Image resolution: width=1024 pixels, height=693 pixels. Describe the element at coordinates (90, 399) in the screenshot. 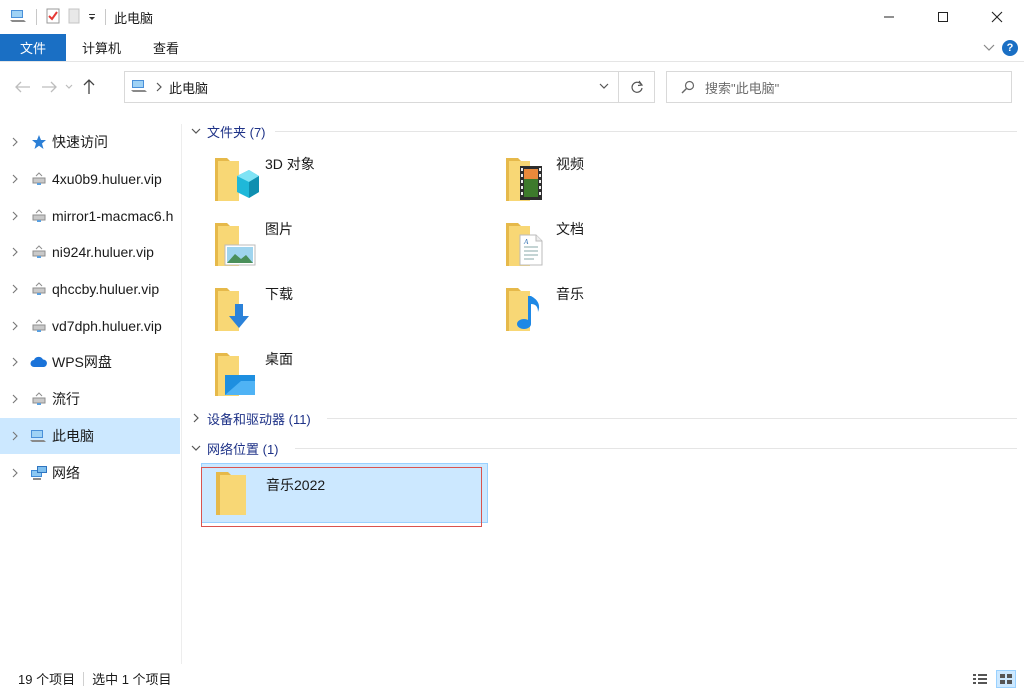

I see `sidebar-item-liuxing: 流行` at that location.